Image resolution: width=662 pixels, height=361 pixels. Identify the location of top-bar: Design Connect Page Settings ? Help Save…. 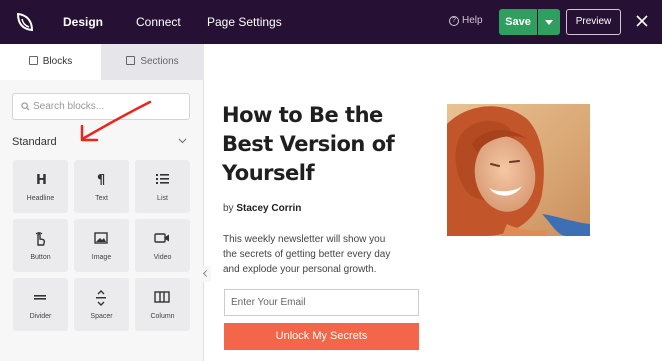
(331, 22).